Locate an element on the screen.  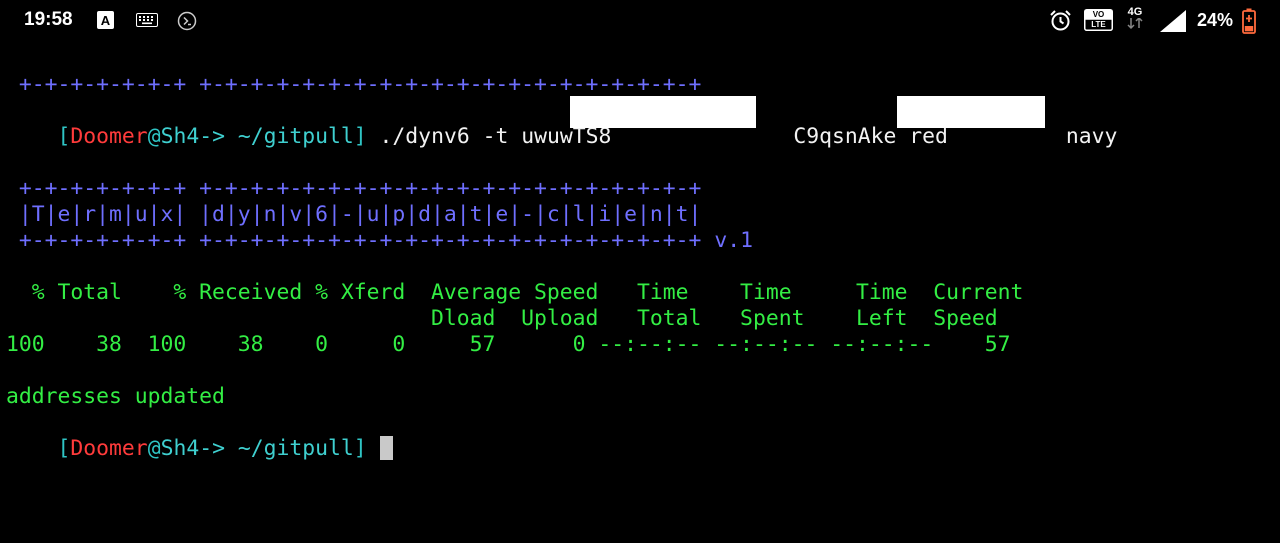
battery-percentage: 24% is located at coordinates (1215, 20).